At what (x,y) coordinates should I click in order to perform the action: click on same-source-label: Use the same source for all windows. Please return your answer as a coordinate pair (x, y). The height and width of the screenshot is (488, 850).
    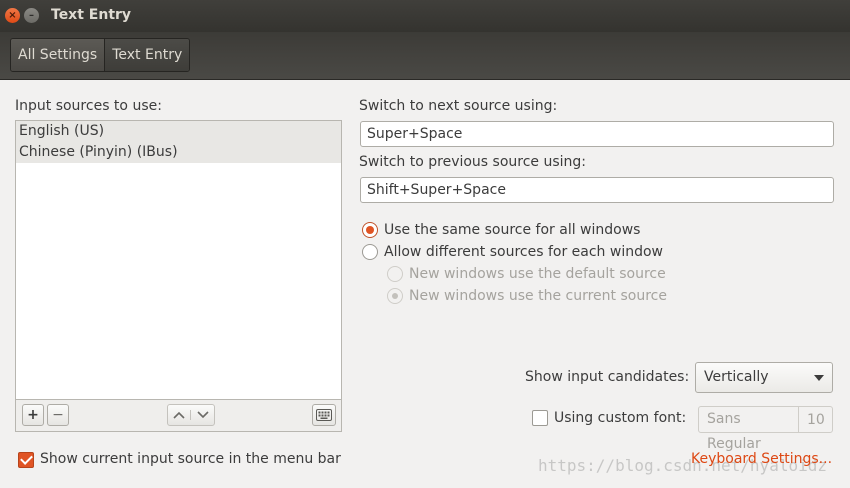
    Looking at the image, I should click on (512, 230).